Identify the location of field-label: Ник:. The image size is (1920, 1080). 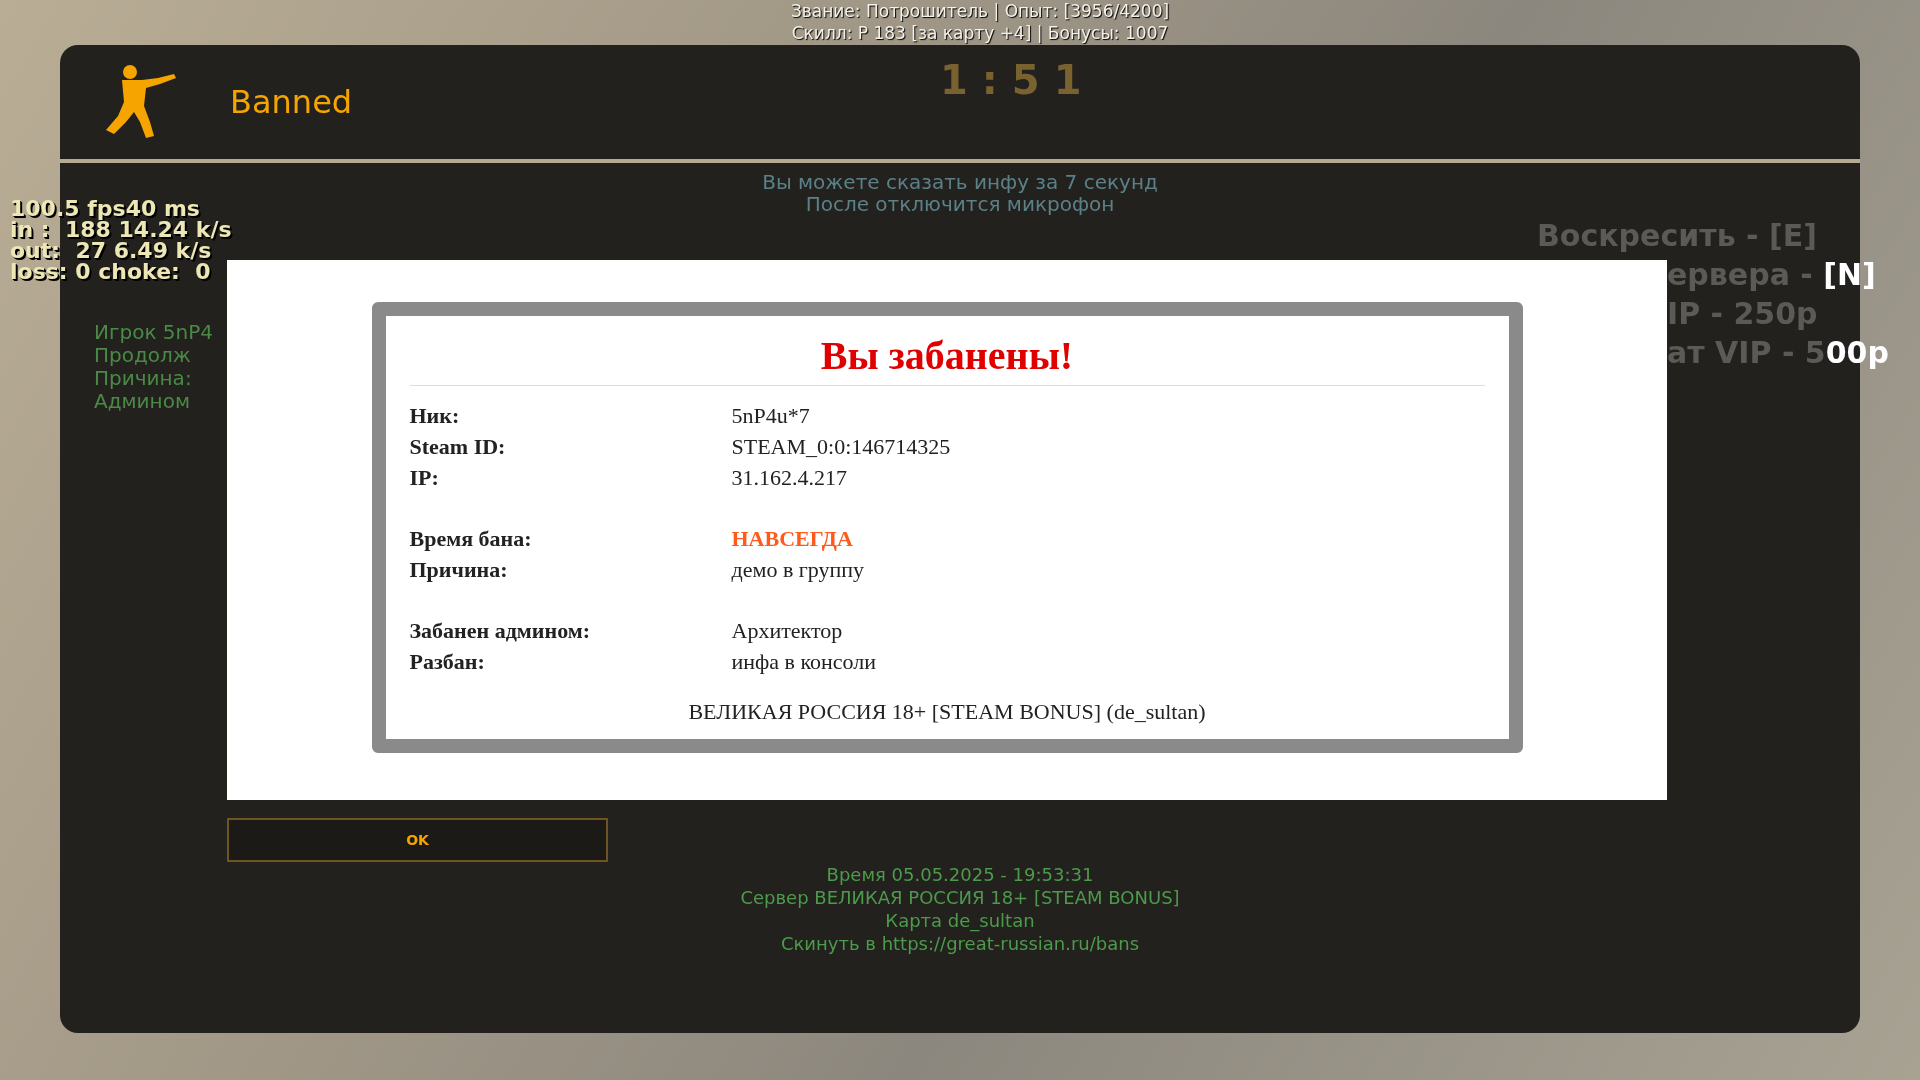
(435, 416).